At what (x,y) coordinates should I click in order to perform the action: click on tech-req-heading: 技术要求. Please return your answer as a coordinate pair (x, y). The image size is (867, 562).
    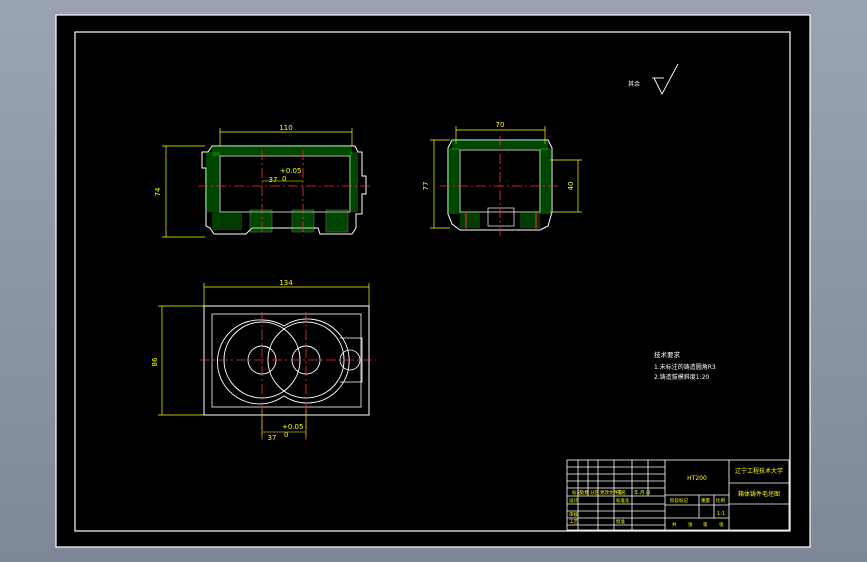
    Looking at the image, I should click on (667, 354).